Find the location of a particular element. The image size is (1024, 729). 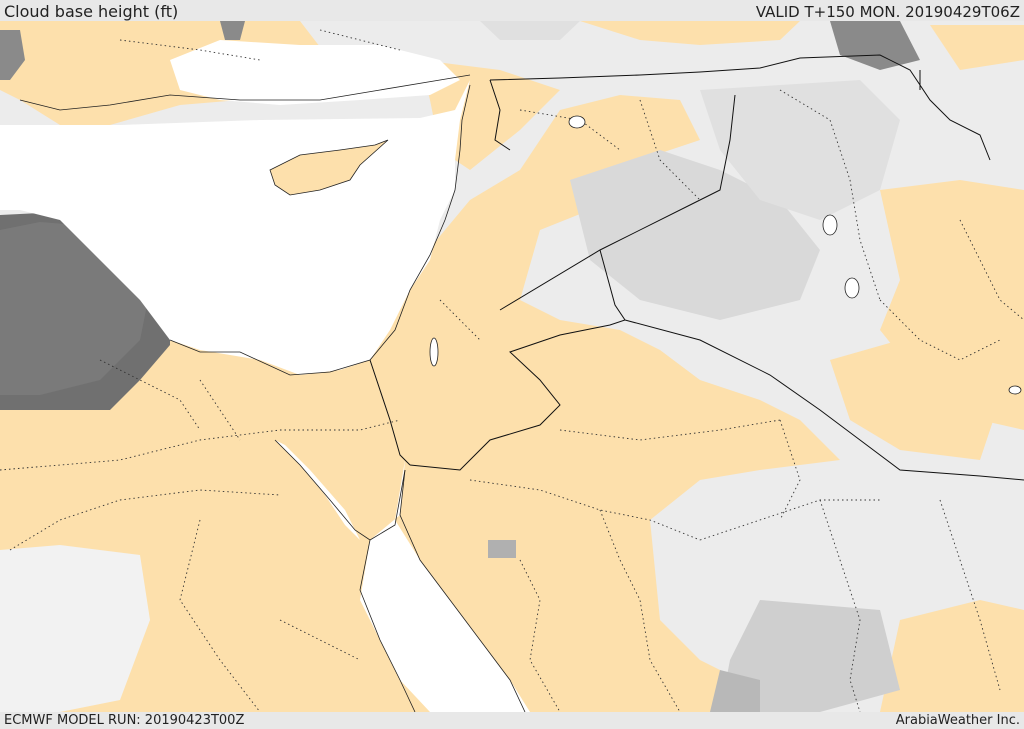

valid-time-label: VALID T+150 MON. 20190429T06Z is located at coordinates (887, 12).